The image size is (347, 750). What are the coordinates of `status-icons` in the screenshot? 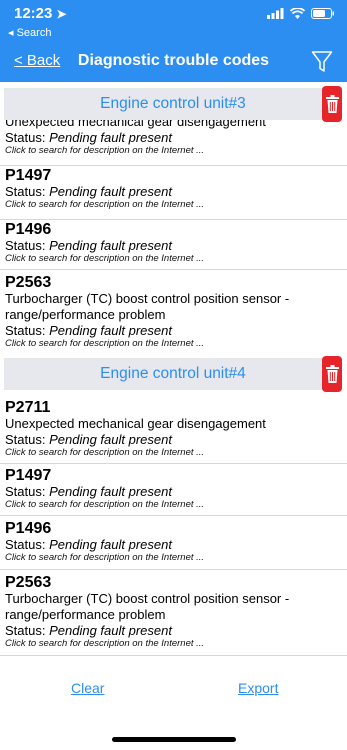 It's located at (301, 13).